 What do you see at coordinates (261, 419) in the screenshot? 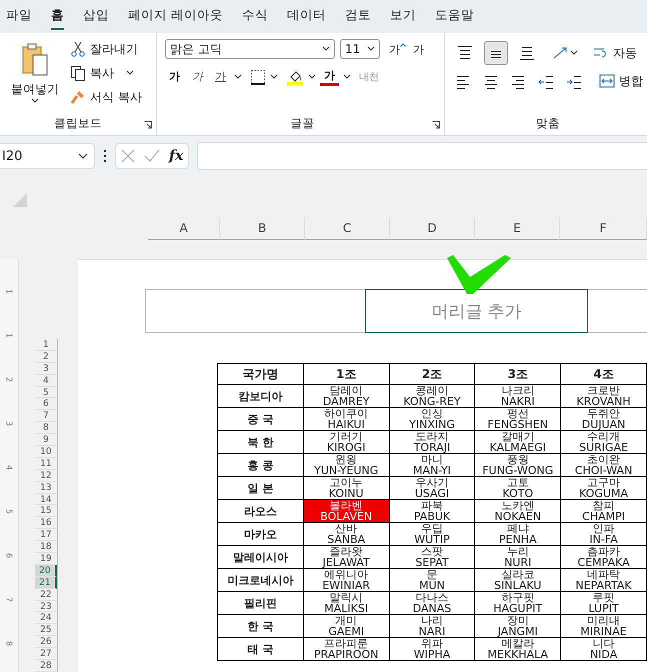
I see `row-heading: 중 국` at bounding box center [261, 419].